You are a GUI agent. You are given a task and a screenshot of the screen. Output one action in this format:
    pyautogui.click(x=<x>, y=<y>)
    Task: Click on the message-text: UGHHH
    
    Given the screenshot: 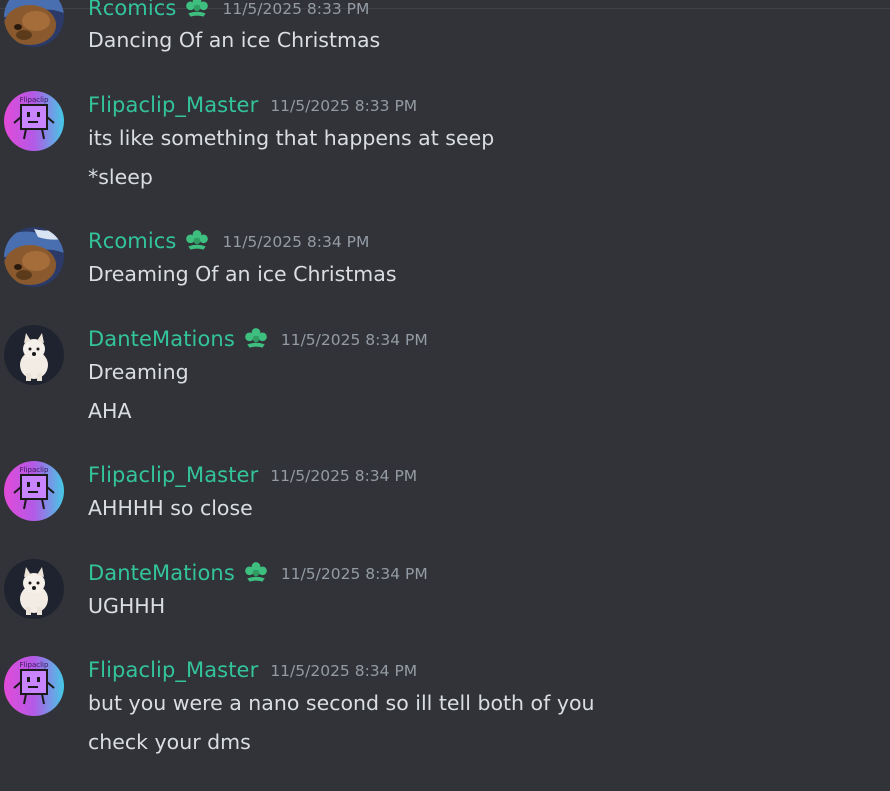 What is the action you would take?
    pyautogui.click(x=127, y=606)
    